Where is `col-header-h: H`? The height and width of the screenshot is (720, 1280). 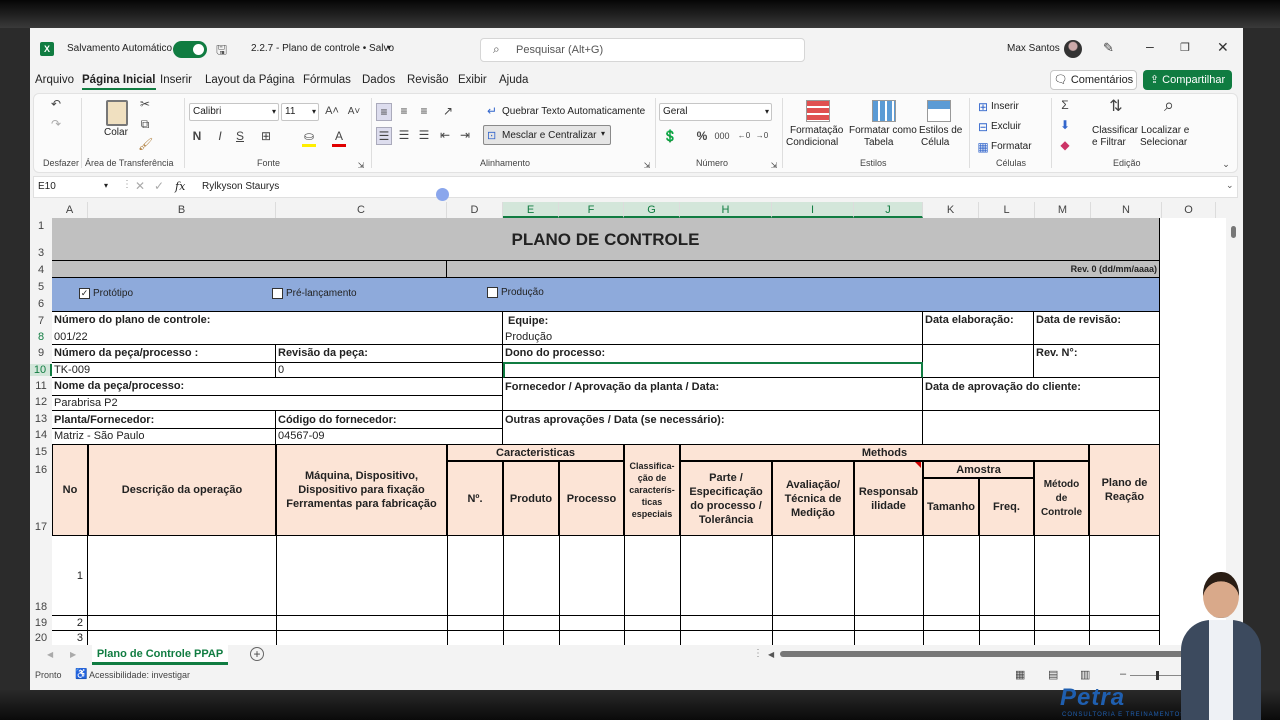
col-header-h: H is located at coordinates (726, 210).